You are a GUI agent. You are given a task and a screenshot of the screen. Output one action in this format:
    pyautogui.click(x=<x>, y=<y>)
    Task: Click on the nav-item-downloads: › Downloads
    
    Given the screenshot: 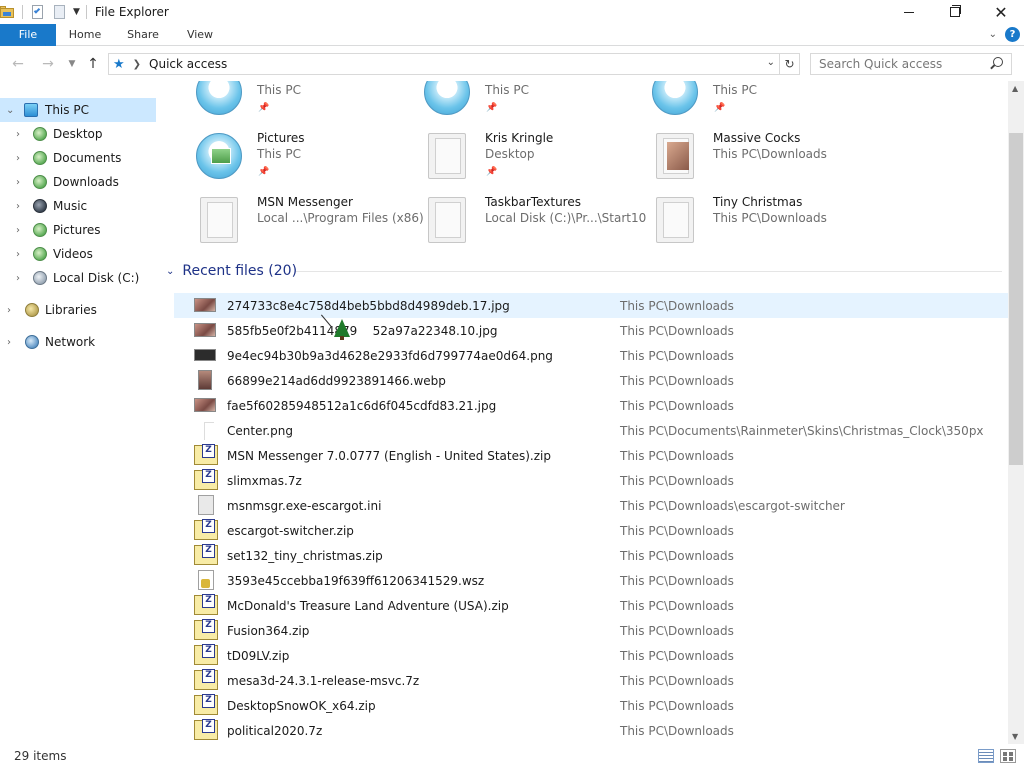 What is the action you would take?
    pyautogui.click(x=78, y=182)
    